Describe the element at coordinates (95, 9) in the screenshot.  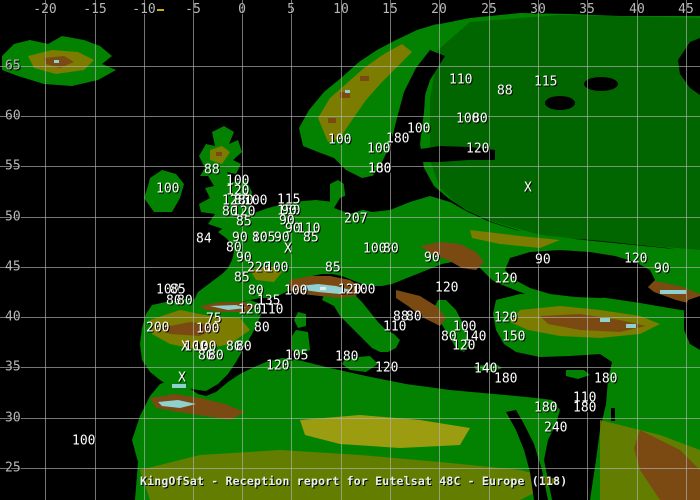
I see `longitude-label: -15` at that location.